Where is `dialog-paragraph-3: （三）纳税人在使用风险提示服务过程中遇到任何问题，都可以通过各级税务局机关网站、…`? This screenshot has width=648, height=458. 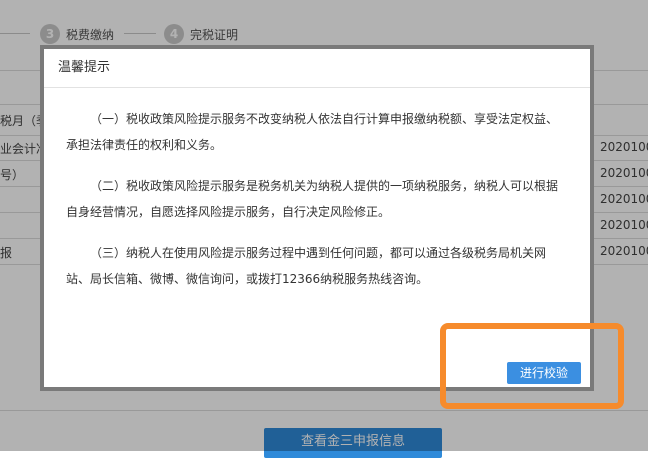
dialog-paragraph-3: （三）纳税人在使用风险提示服务过程中遇到任何问题，都可以通过各级税务局机关网站、… is located at coordinates (306, 266).